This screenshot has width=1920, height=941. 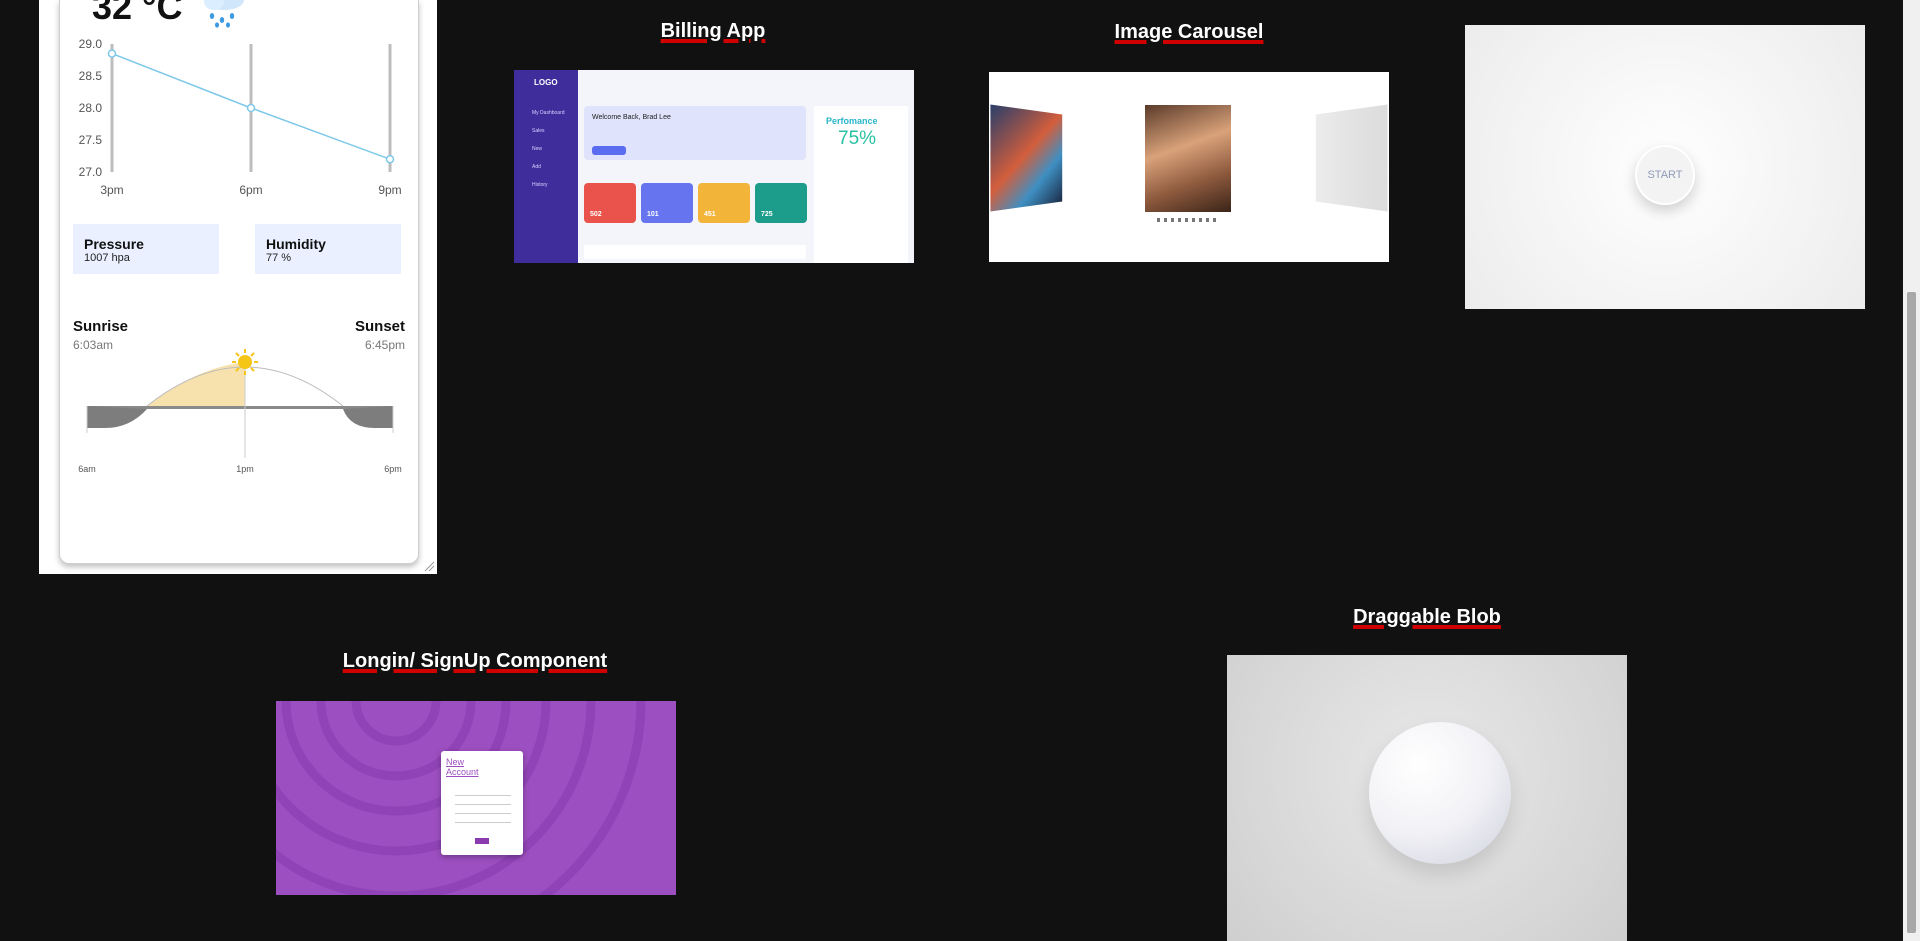 I want to click on x-tick-label: 9pm, so click(x=389, y=190).